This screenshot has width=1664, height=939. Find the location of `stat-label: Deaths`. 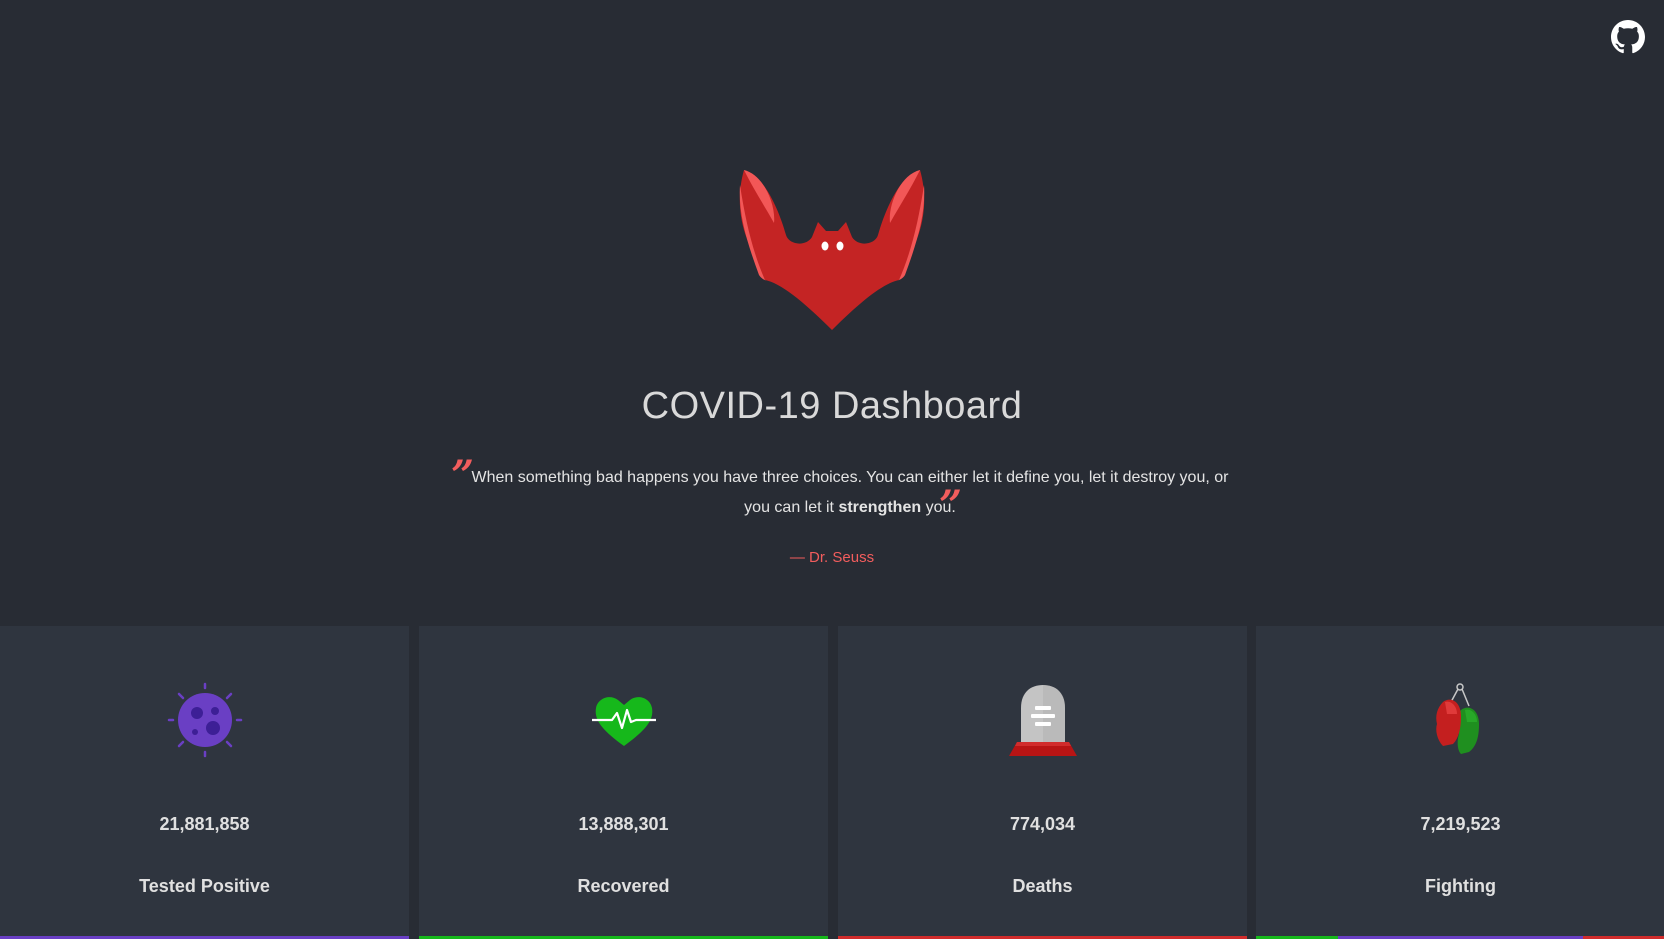

stat-label: Deaths is located at coordinates (1042, 886).